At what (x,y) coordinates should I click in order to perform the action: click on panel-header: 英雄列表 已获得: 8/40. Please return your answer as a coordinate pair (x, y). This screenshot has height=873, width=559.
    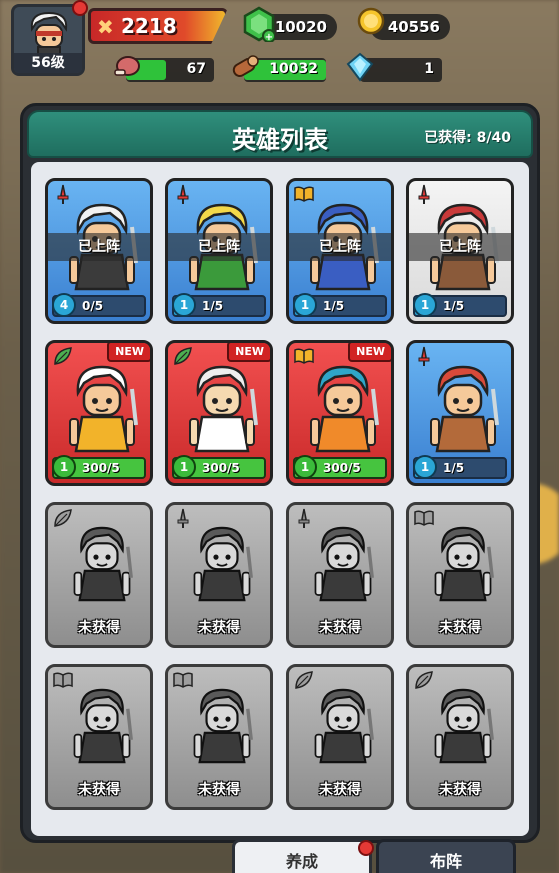
    Looking at the image, I should click on (280, 134).